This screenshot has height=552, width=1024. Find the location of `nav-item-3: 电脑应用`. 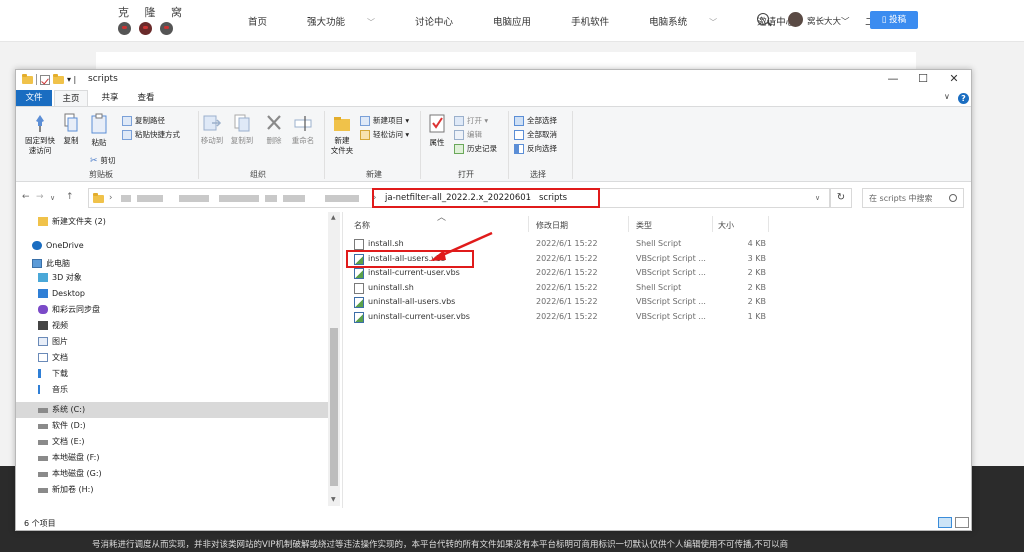

nav-item-3: 电脑应用 is located at coordinates (522, 21).